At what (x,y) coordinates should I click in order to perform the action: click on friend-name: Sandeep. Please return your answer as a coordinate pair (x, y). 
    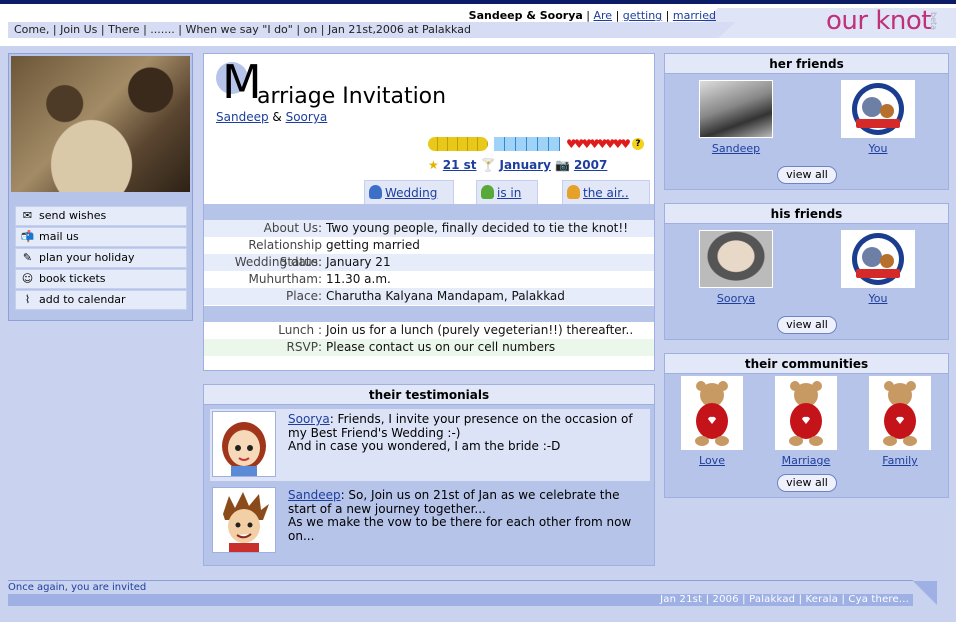
    Looking at the image, I should click on (736, 148).